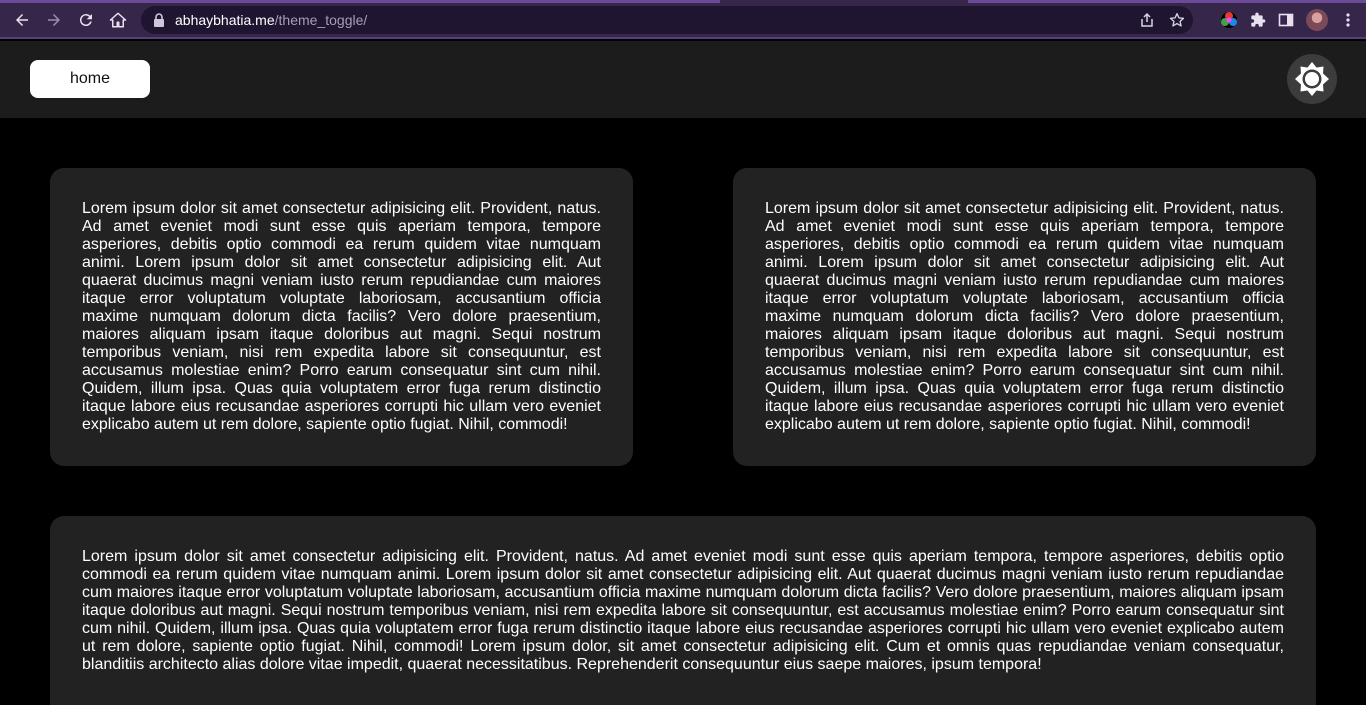 The image size is (1366, 705). I want to click on avatar, so click(1317, 20).